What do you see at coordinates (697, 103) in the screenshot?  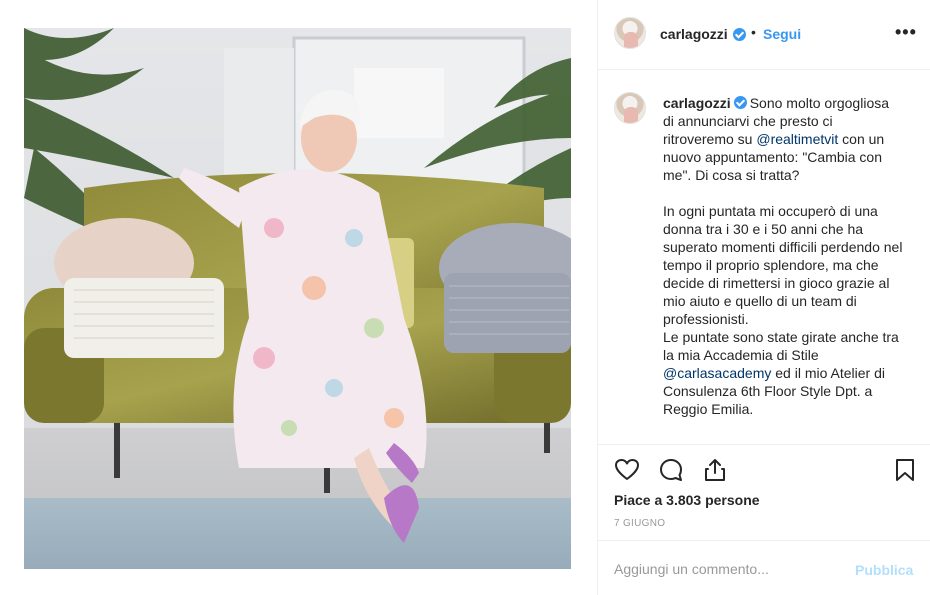 I see `caption-username: carlagozzi` at bounding box center [697, 103].